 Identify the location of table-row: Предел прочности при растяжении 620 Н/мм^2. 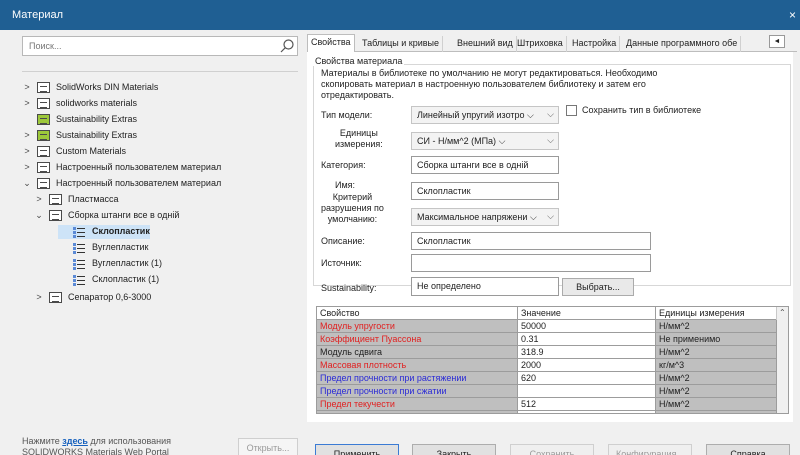
(547, 378).